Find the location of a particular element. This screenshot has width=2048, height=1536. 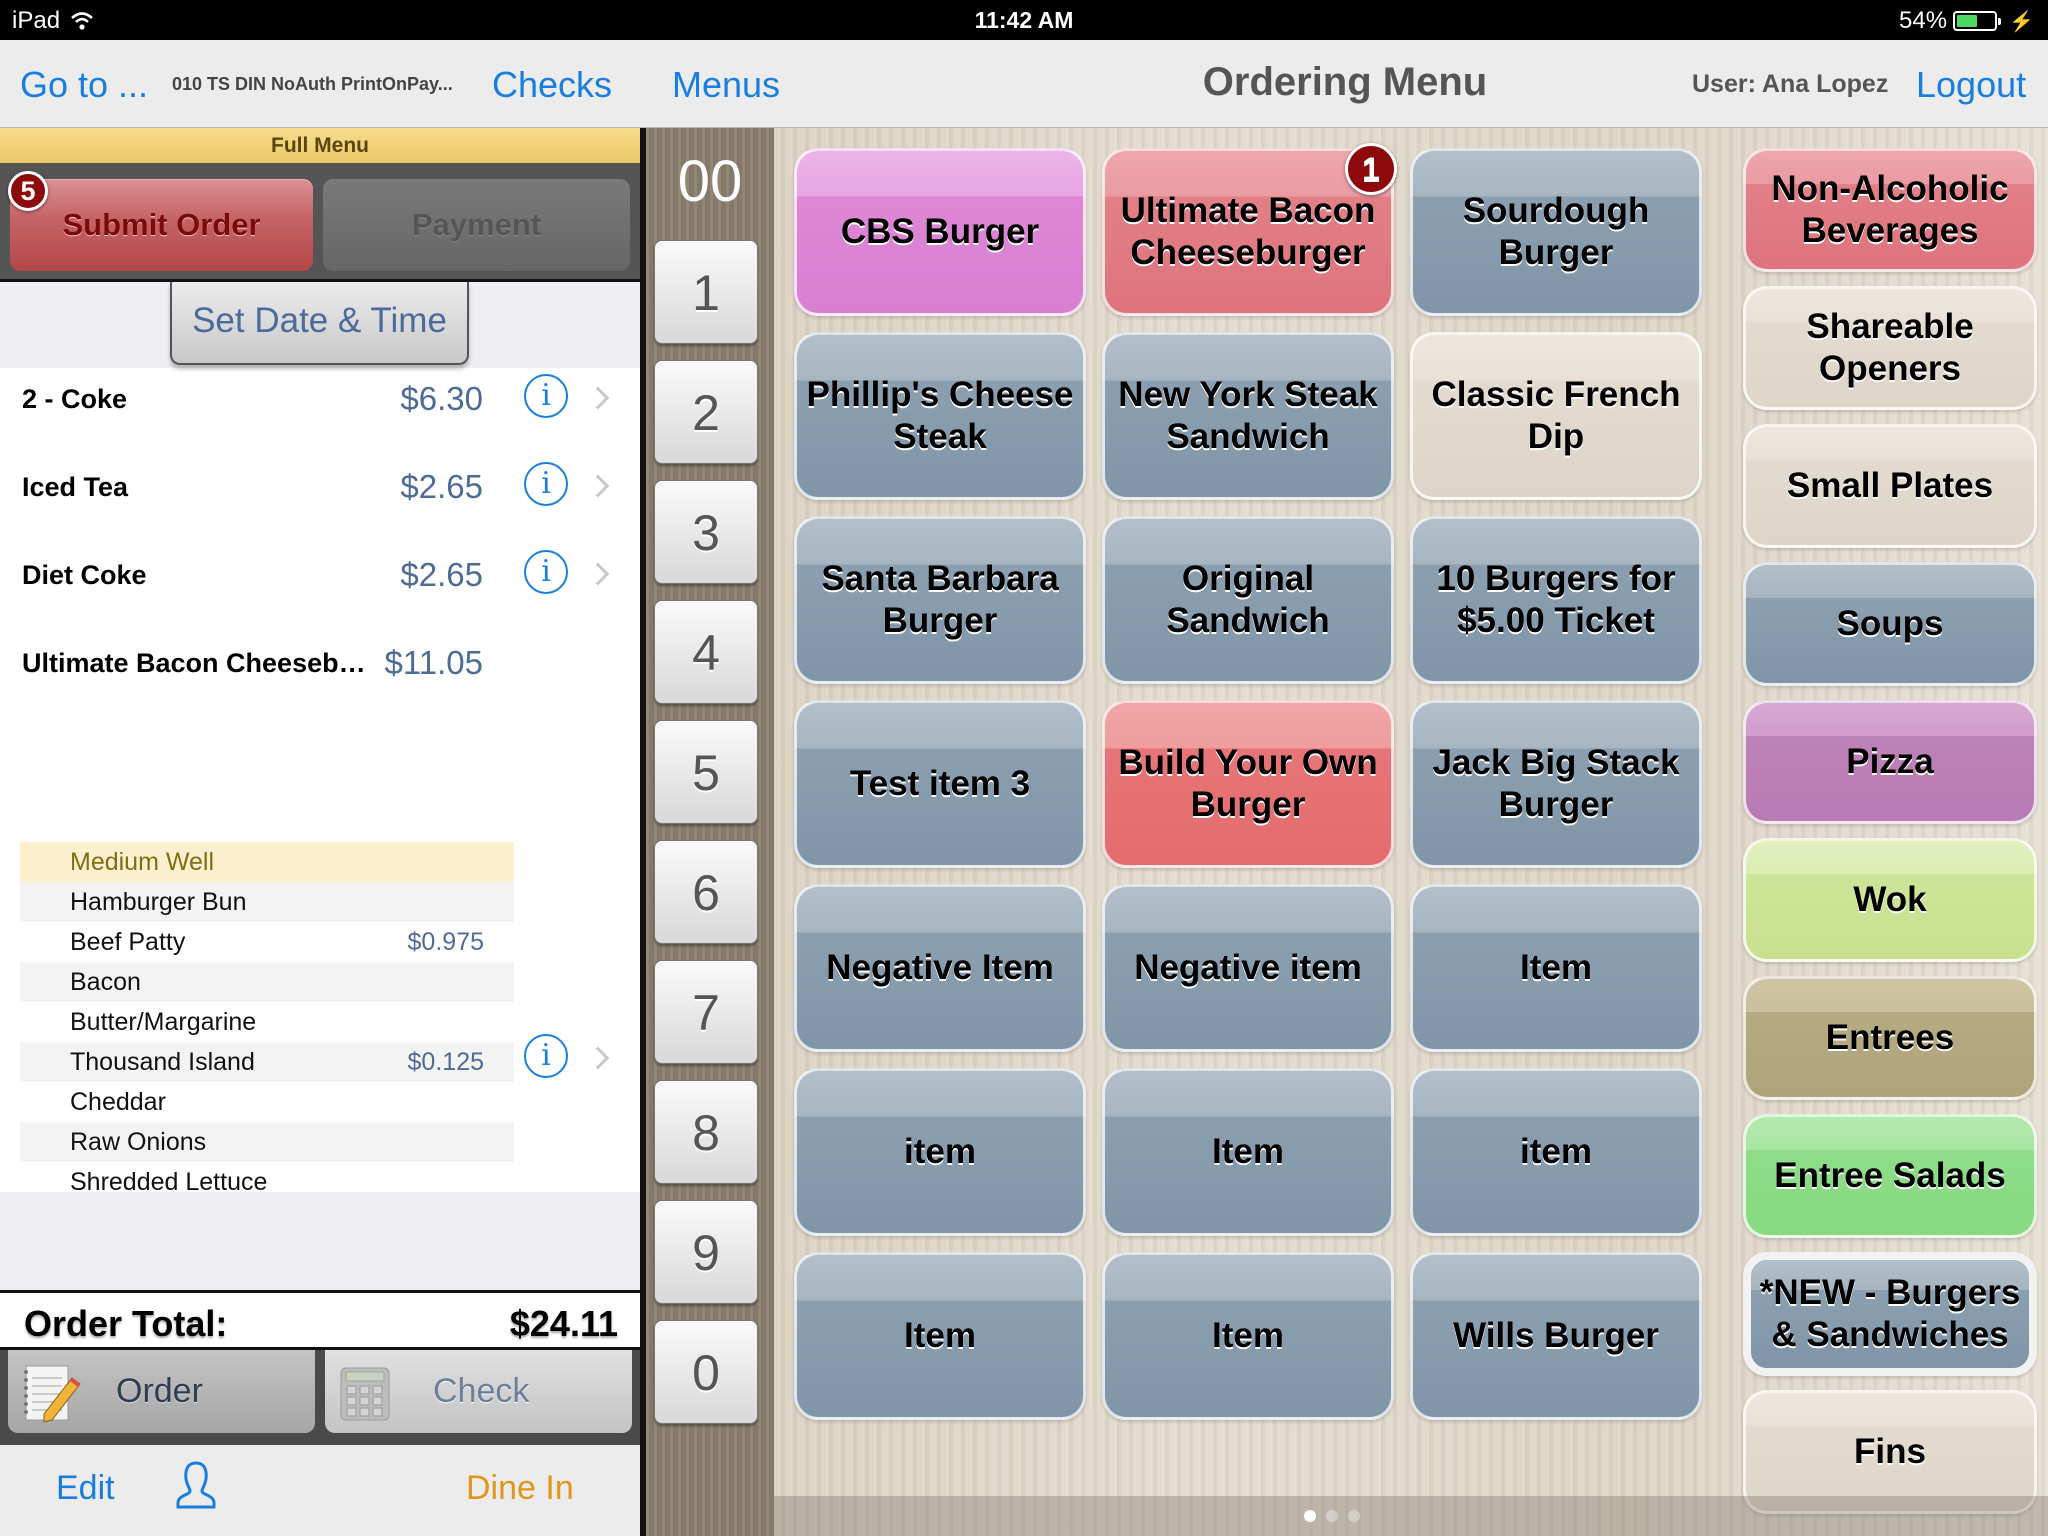

numpad-key-8: 8 is located at coordinates (706, 1132).